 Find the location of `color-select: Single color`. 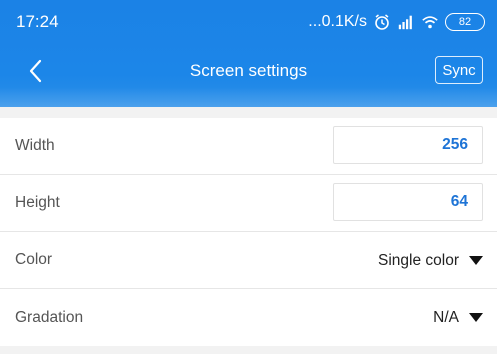

color-select: Single color is located at coordinates (430, 260).